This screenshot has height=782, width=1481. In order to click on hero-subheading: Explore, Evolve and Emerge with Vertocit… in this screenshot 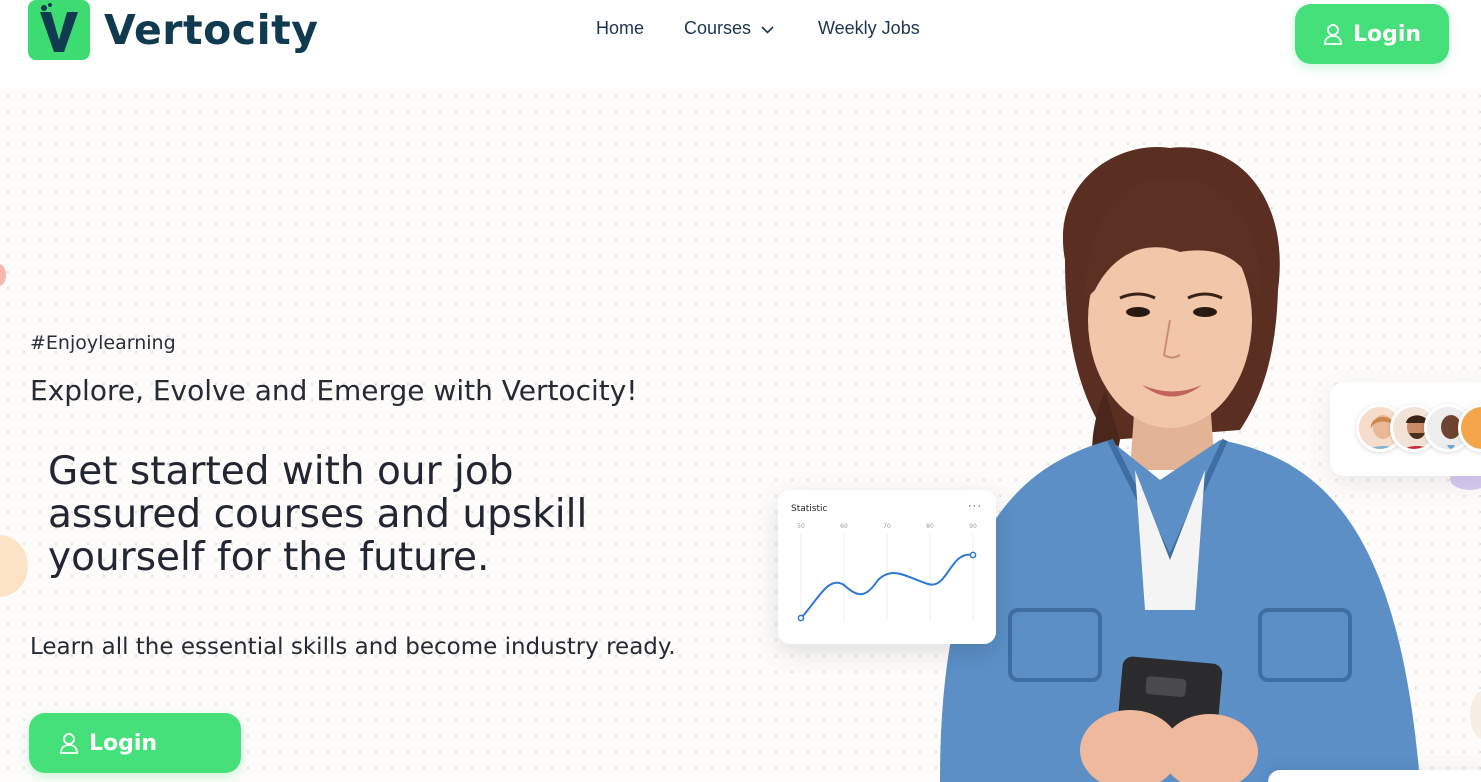, I will do `click(334, 390)`.